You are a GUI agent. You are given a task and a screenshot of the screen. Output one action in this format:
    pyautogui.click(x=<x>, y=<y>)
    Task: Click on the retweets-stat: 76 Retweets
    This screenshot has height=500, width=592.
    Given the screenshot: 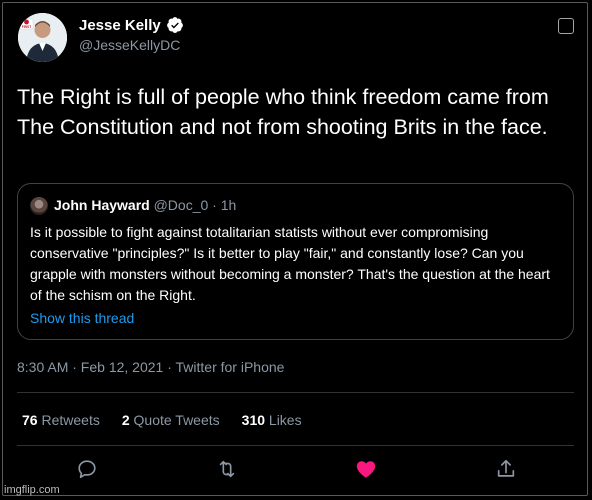 What is the action you would take?
    pyautogui.click(x=61, y=420)
    